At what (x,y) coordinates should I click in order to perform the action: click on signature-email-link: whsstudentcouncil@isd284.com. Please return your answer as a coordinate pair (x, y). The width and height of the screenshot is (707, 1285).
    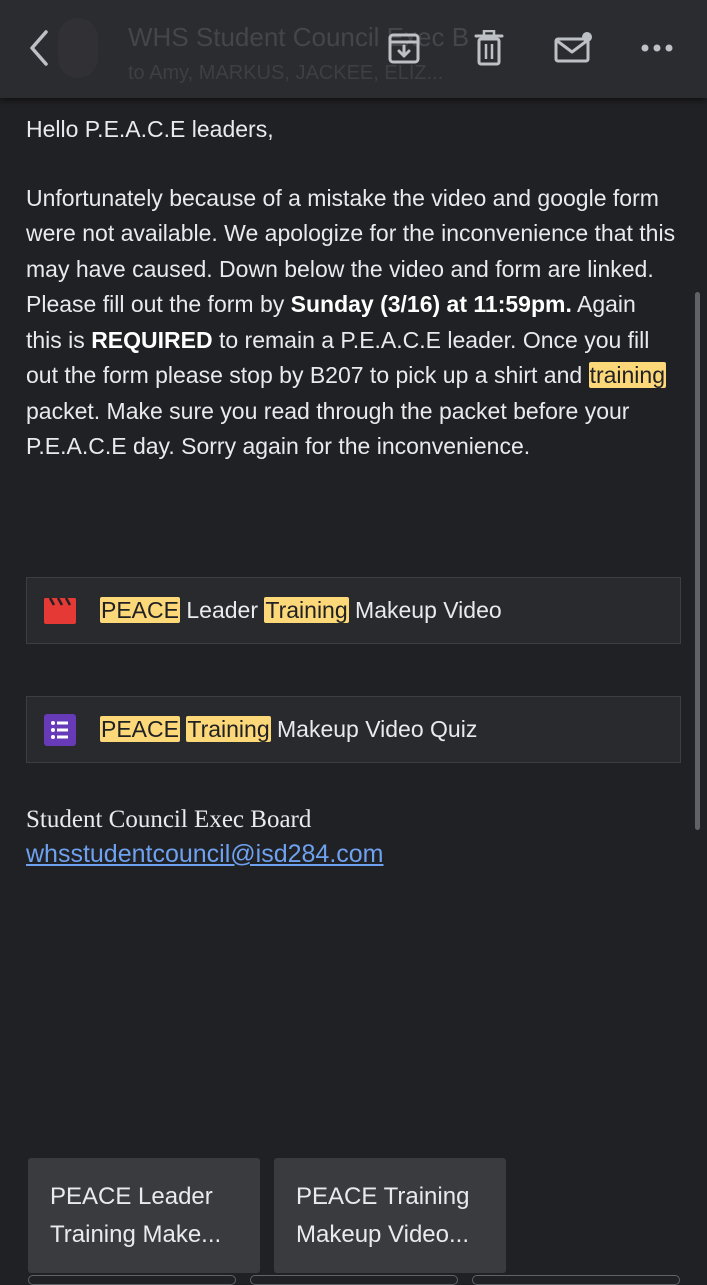
    Looking at the image, I should click on (205, 854).